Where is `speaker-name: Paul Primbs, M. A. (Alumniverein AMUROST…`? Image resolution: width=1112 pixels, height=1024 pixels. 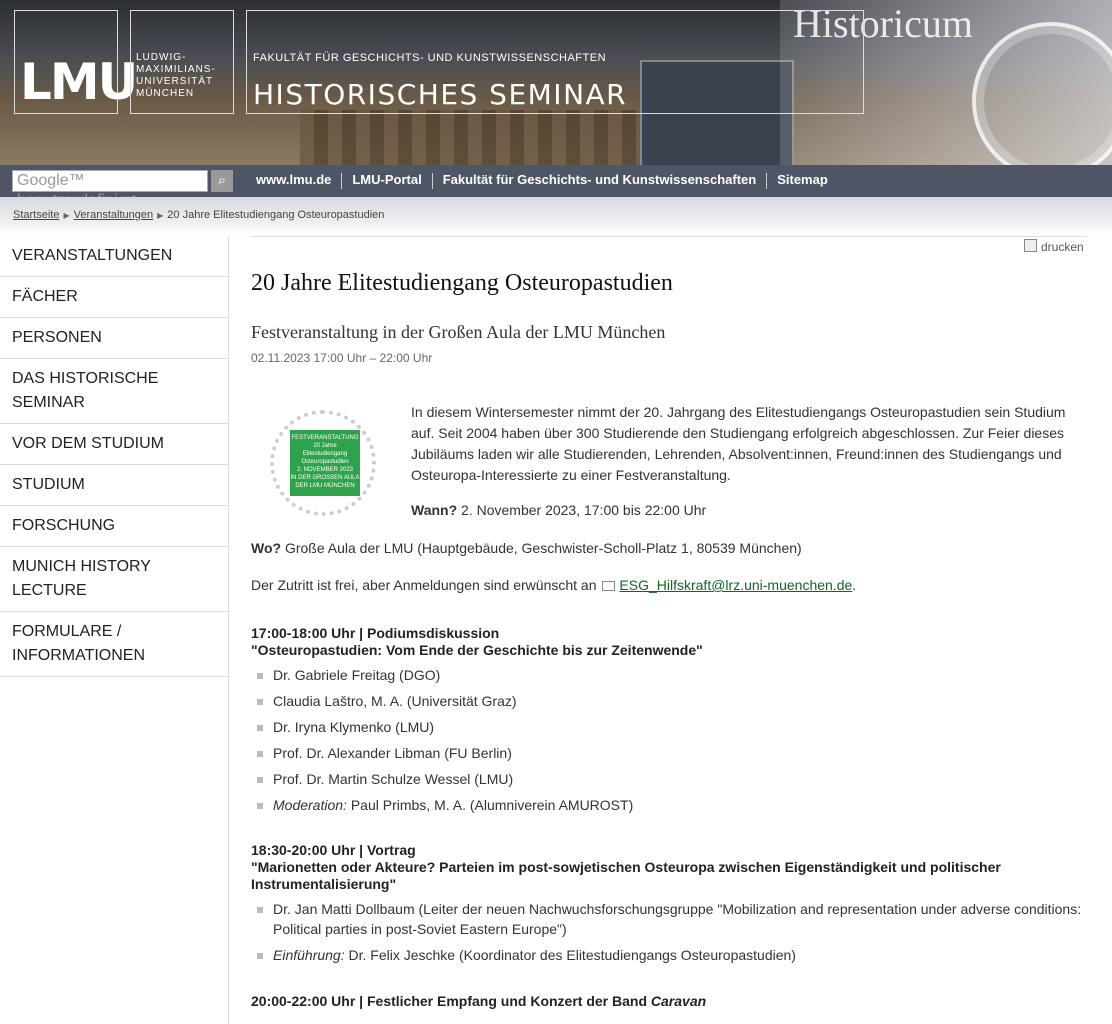
speaker-name: Paul Primbs, M. A. (Alumniverein AMUROST… is located at coordinates (490, 805).